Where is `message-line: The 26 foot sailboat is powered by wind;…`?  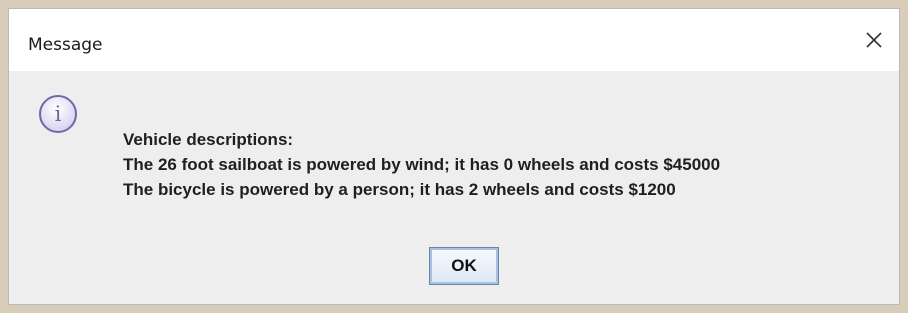 message-line: The 26 foot sailboat is powered by wind;… is located at coordinates (422, 164).